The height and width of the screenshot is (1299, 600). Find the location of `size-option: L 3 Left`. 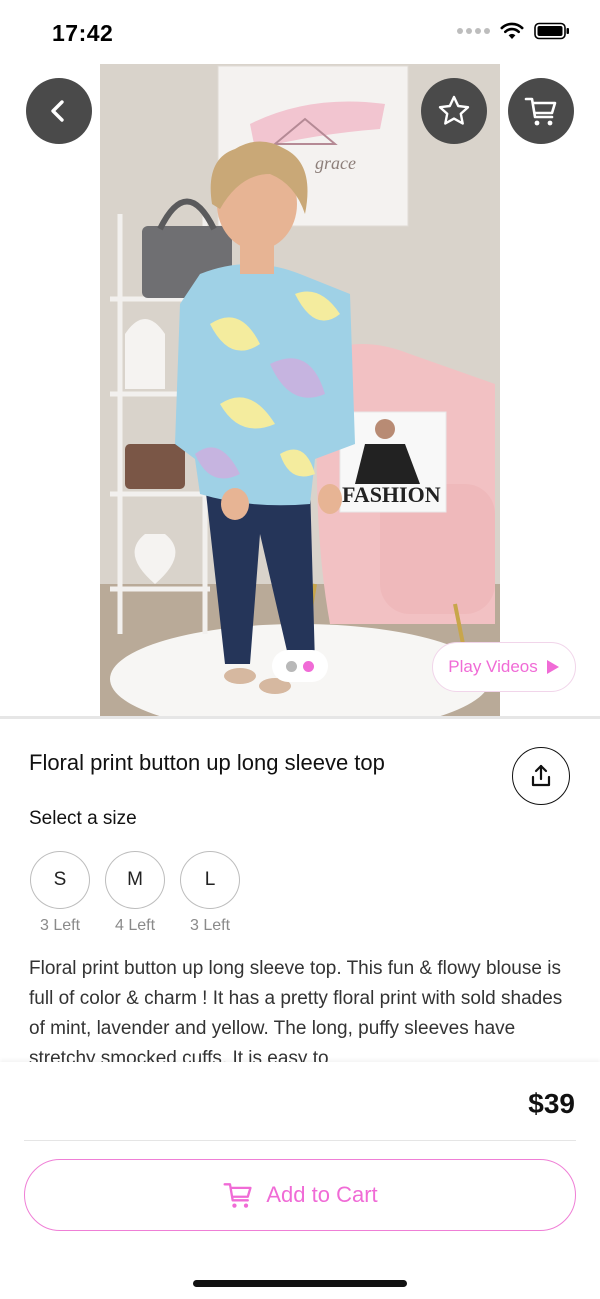

size-option: L 3 Left is located at coordinates (210, 893).